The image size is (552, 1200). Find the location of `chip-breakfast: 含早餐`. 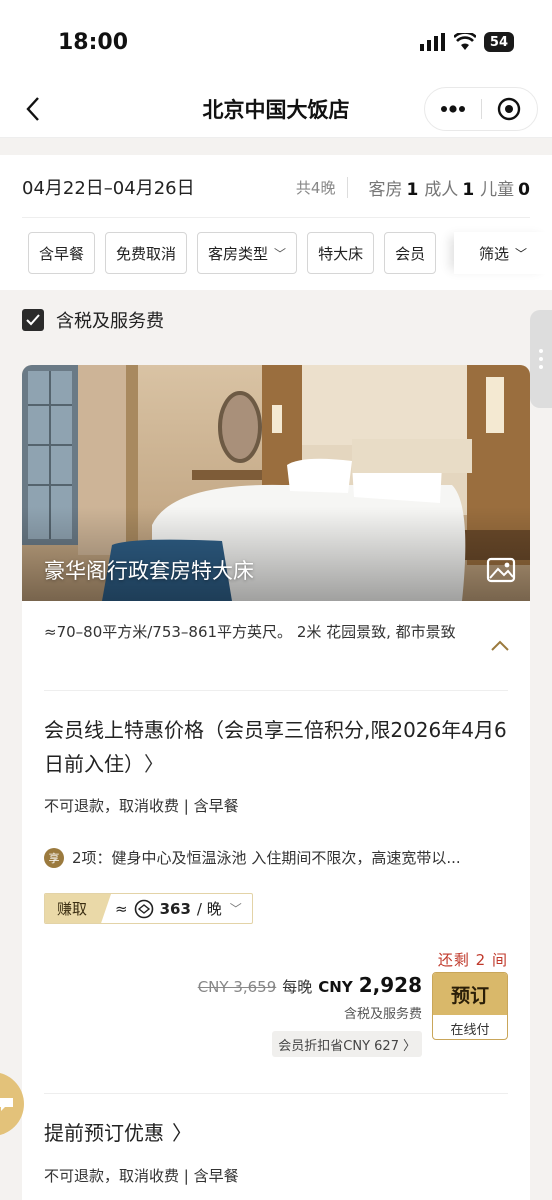

chip-breakfast: 含早餐 is located at coordinates (62, 253).